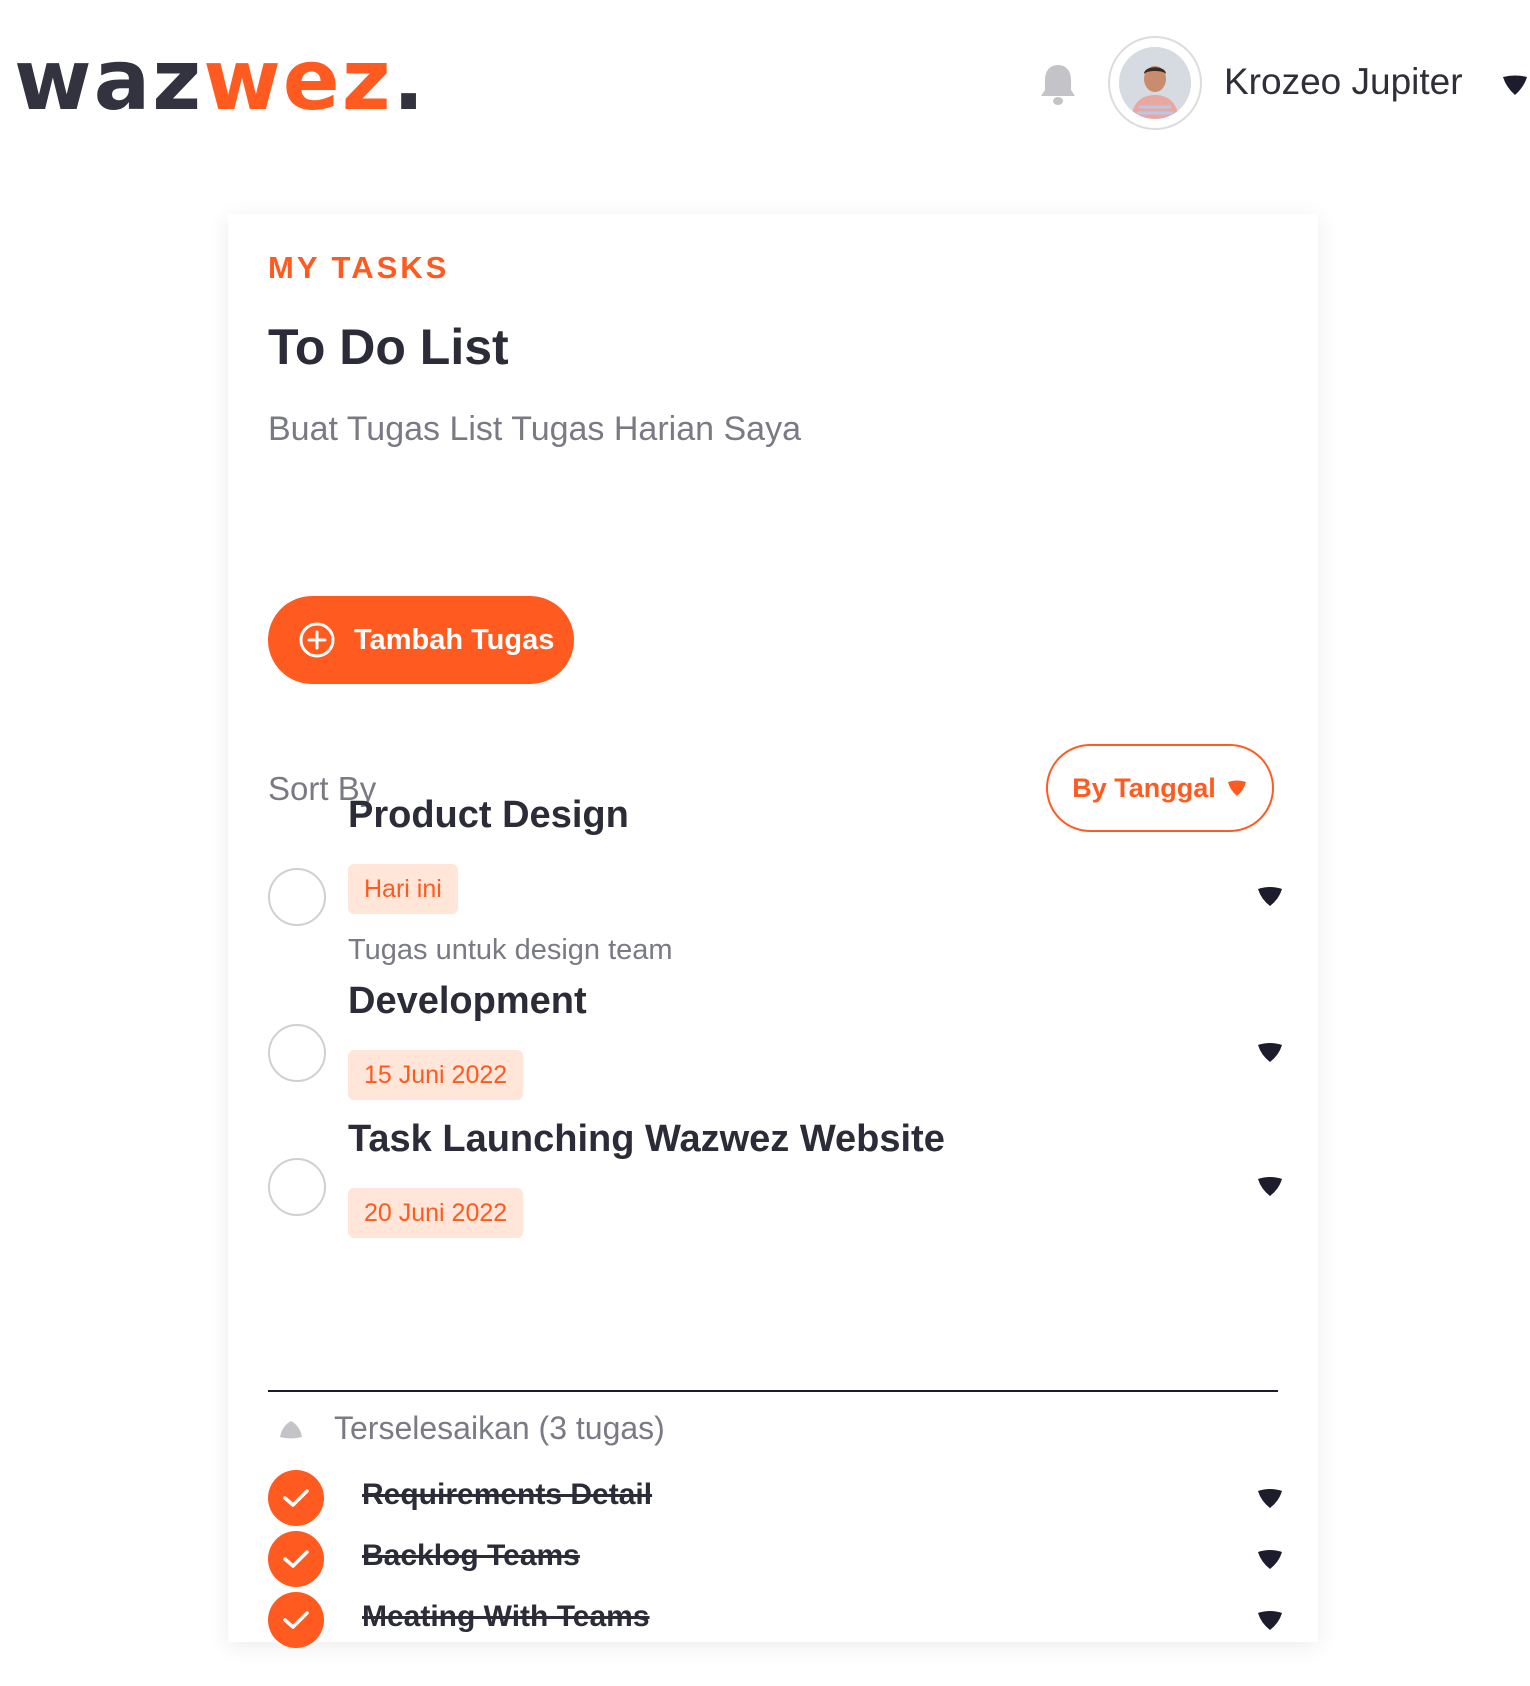 This screenshot has width=1530, height=1686. I want to click on avatar-button, so click(1155, 83).